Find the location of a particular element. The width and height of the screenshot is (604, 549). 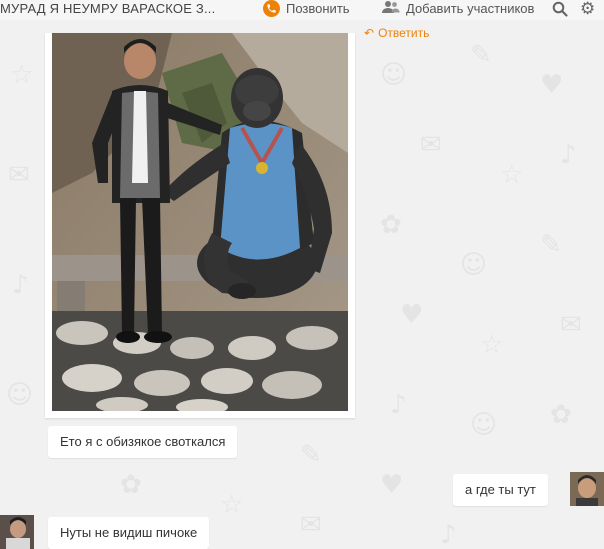

reply-link: ↶ Ответить is located at coordinates (396, 33).